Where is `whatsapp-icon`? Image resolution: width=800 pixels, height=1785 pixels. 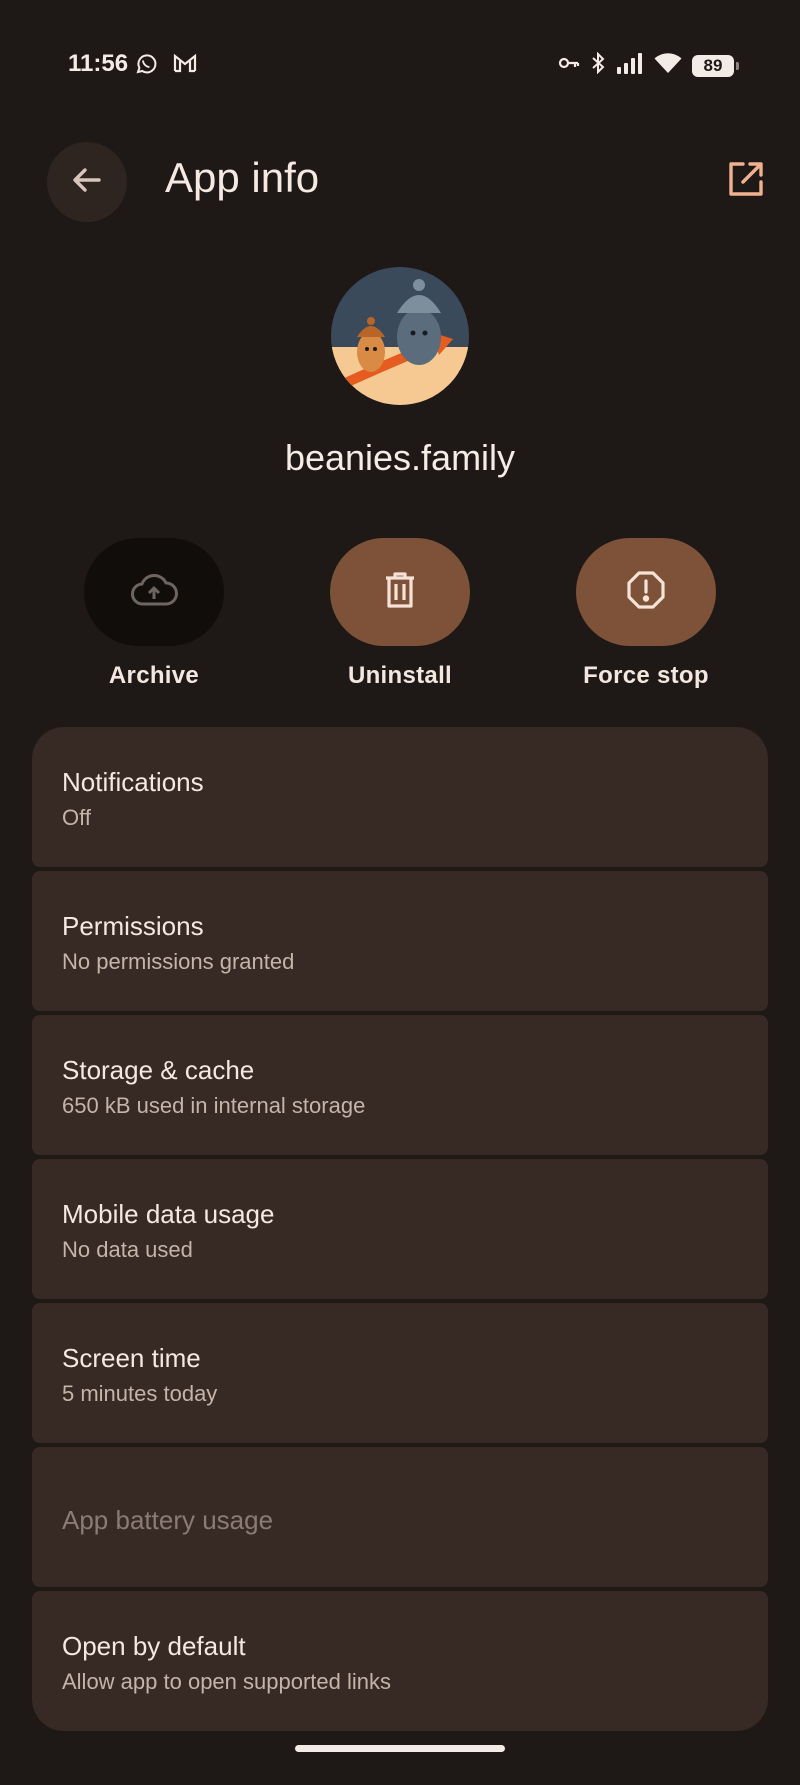
whatsapp-icon is located at coordinates (146, 66).